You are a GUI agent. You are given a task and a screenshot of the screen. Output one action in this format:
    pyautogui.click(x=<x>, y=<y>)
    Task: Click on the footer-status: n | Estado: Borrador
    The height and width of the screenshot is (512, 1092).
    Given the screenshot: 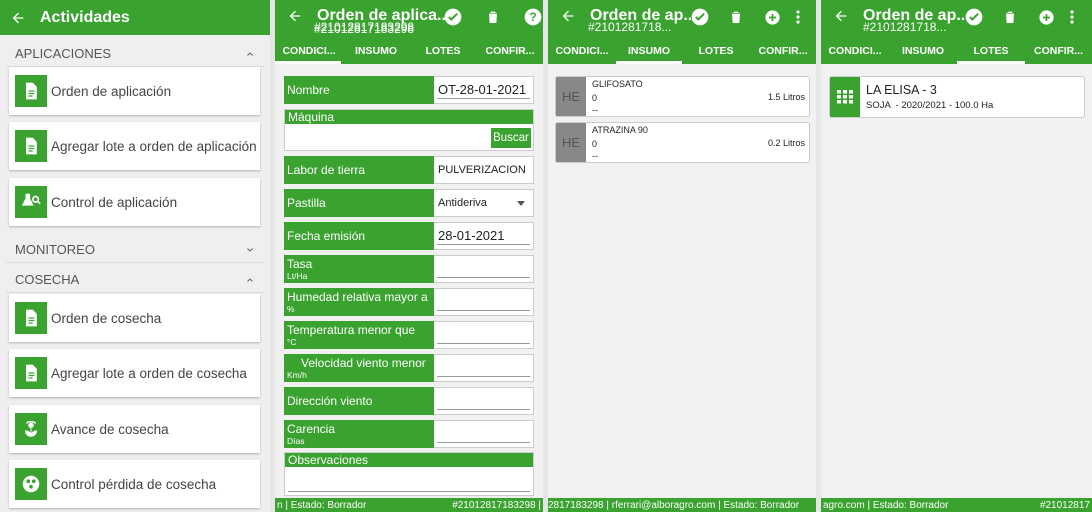 What is the action you would take?
    pyautogui.click(x=322, y=505)
    